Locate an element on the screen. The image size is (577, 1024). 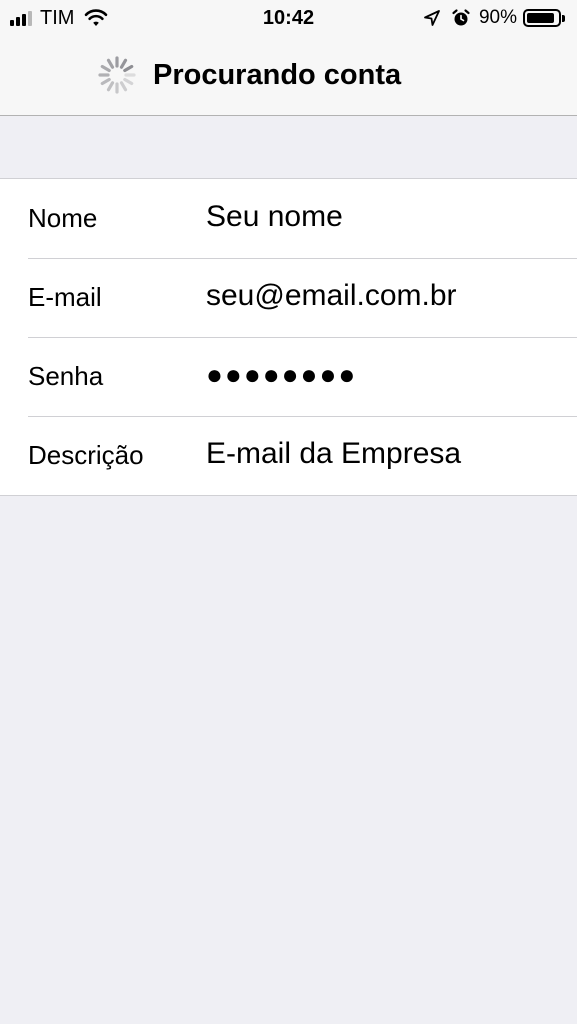
page-title: Procurando conta is located at coordinates (277, 75).